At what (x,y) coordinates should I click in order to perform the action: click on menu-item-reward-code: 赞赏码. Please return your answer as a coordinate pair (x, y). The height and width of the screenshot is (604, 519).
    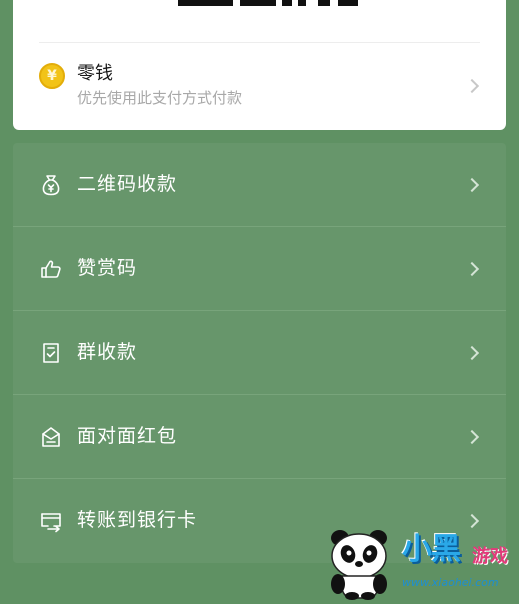
    Looking at the image, I should click on (259, 269).